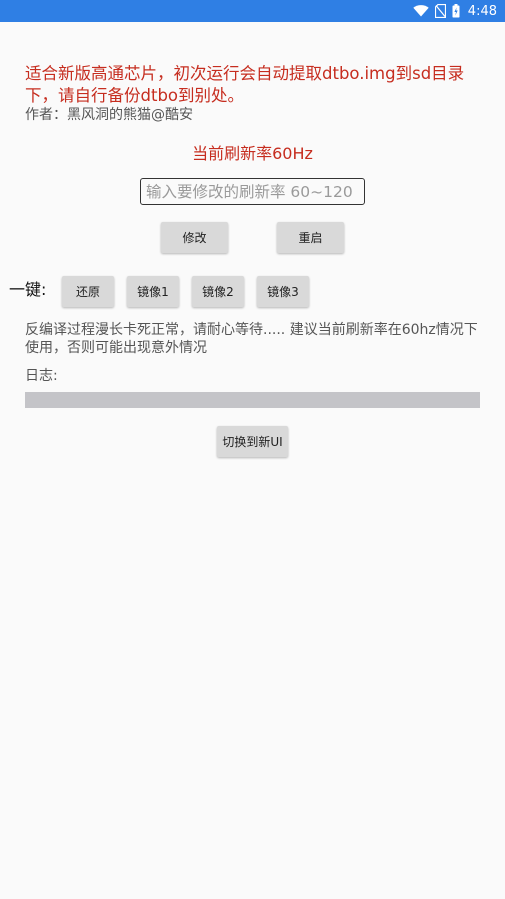 The image size is (505, 899). I want to click on status-bar: 4:48, so click(252, 11).